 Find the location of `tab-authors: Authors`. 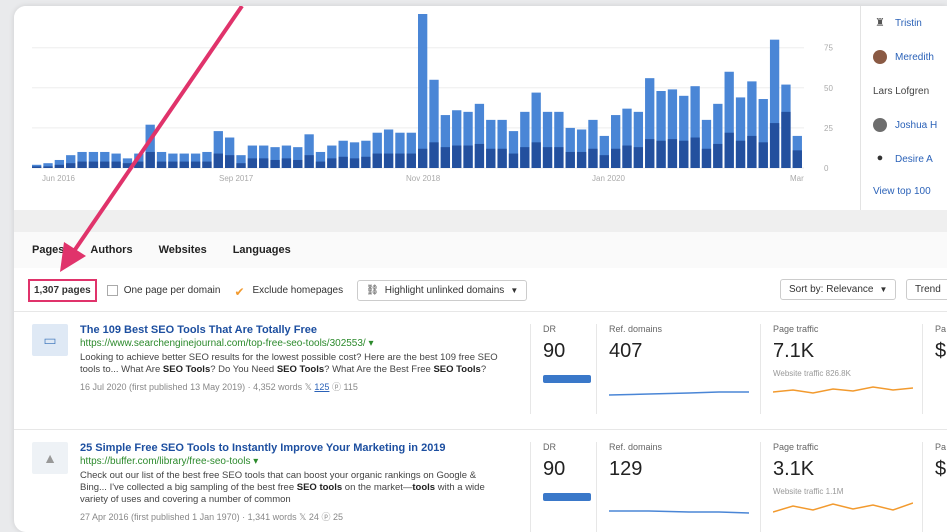

tab-authors: Authors is located at coordinates (111, 250).